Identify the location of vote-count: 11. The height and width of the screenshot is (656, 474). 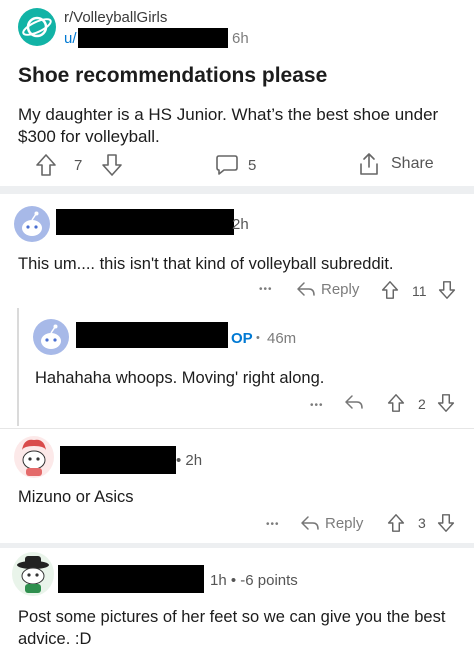
(419, 291).